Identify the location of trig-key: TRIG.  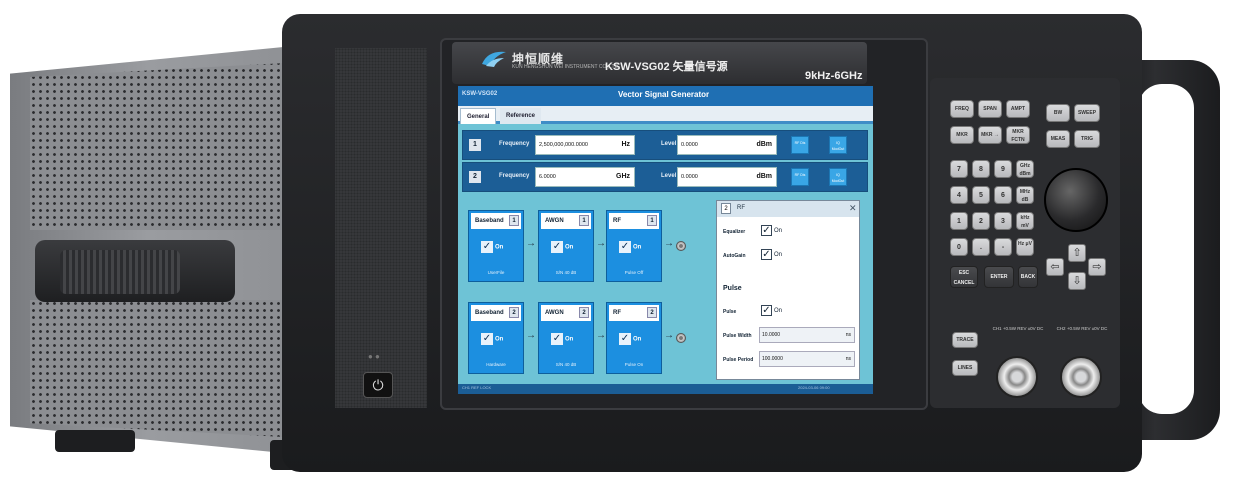
(1087, 139).